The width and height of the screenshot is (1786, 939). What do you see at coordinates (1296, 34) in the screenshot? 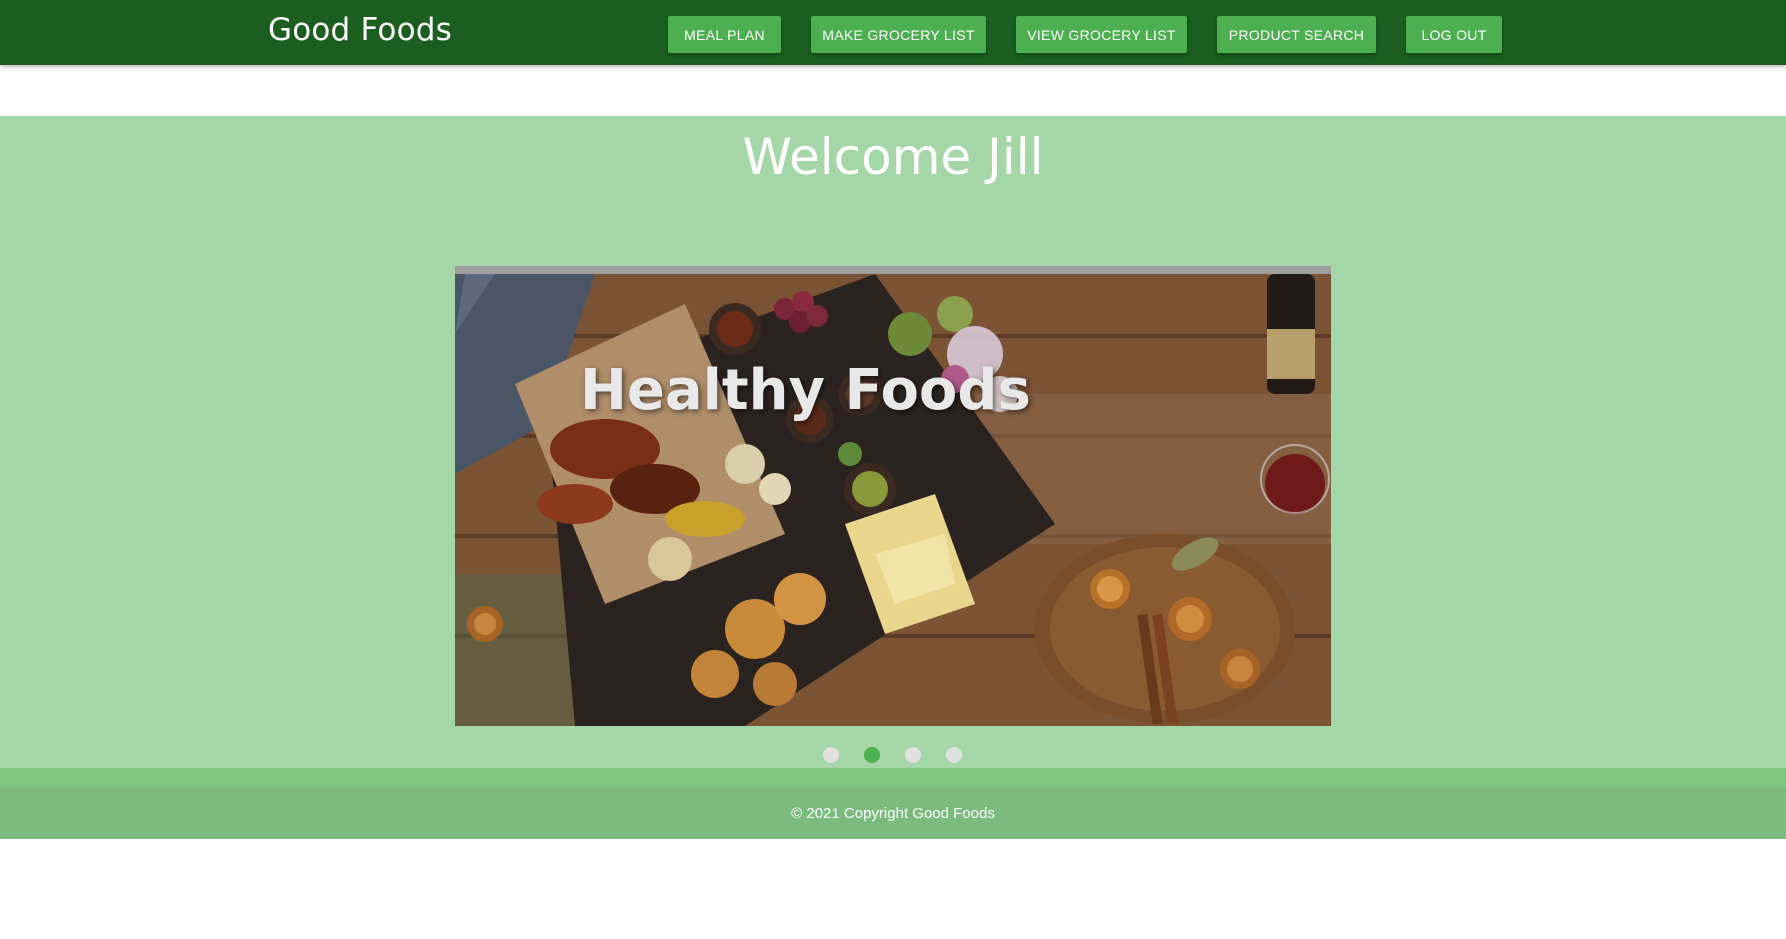
I see `product-search-button: PRODUCT SEARCH` at bounding box center [1296, 34].